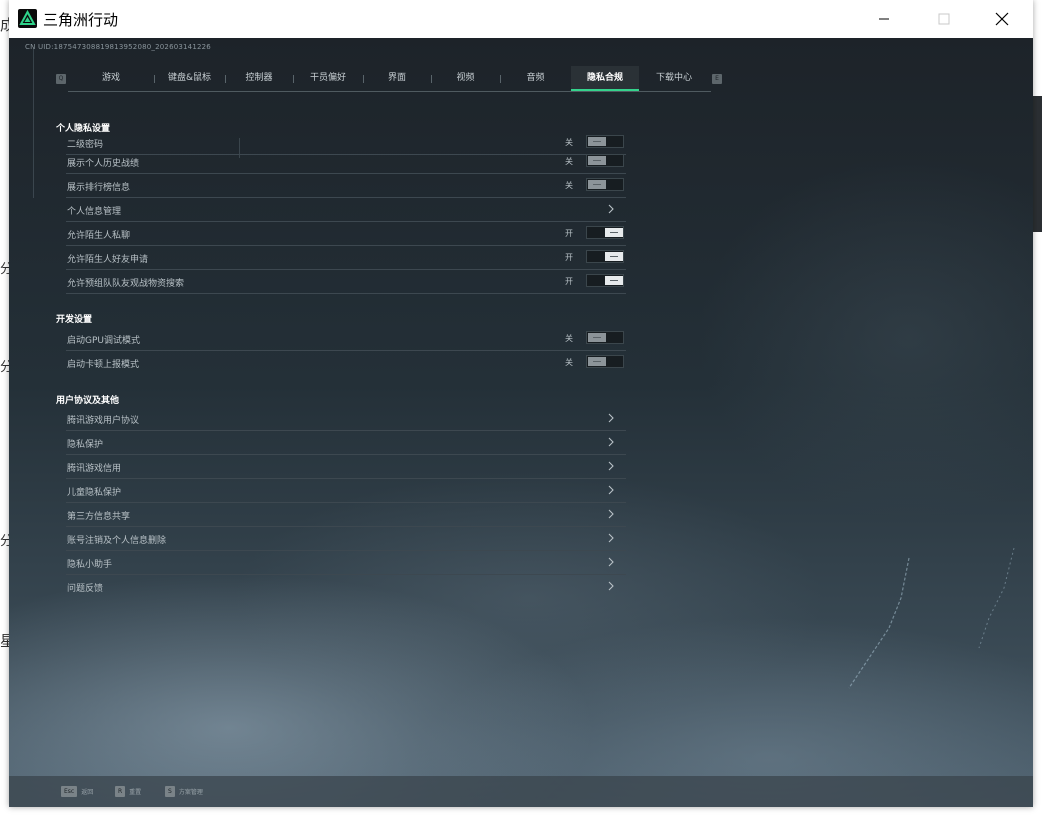 The image size is (1042, 815). I want to click on secondary-password-toggle, so click(605, 141).